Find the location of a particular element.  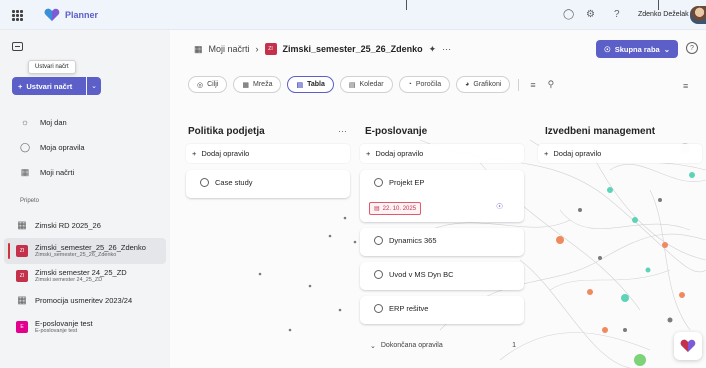

plan-subtitle: Zimski_semester_25_26_Zdenko is located at coordinates (76, 255).